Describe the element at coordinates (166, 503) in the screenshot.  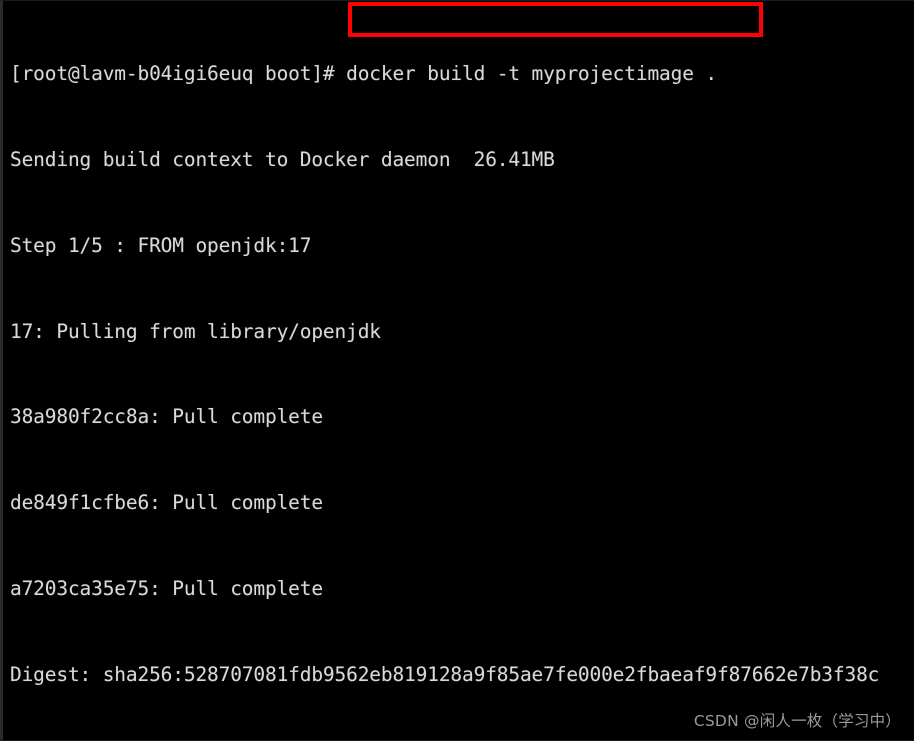
I see `terminal-line: de849f1cfbe6: Pull complete` at that location.